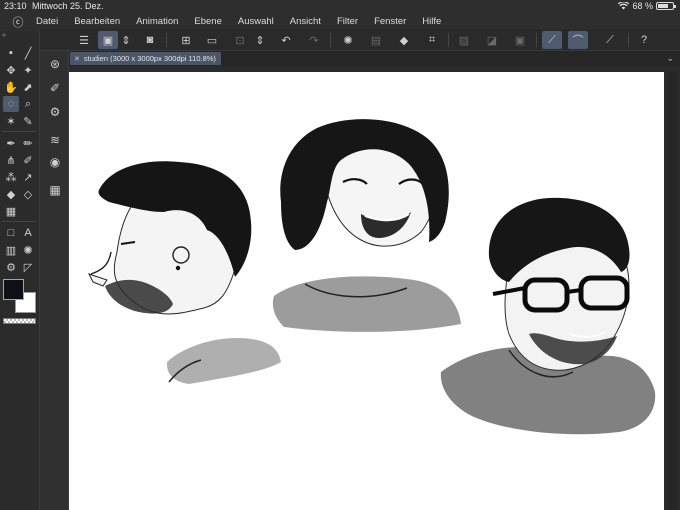 This screenshot has width=680, height=510. Describe the element at coordinates (340, 6) in the screenshot. I see `status-bar: 23:10 Mittwoch 25. Dez. 68 %` at that location.